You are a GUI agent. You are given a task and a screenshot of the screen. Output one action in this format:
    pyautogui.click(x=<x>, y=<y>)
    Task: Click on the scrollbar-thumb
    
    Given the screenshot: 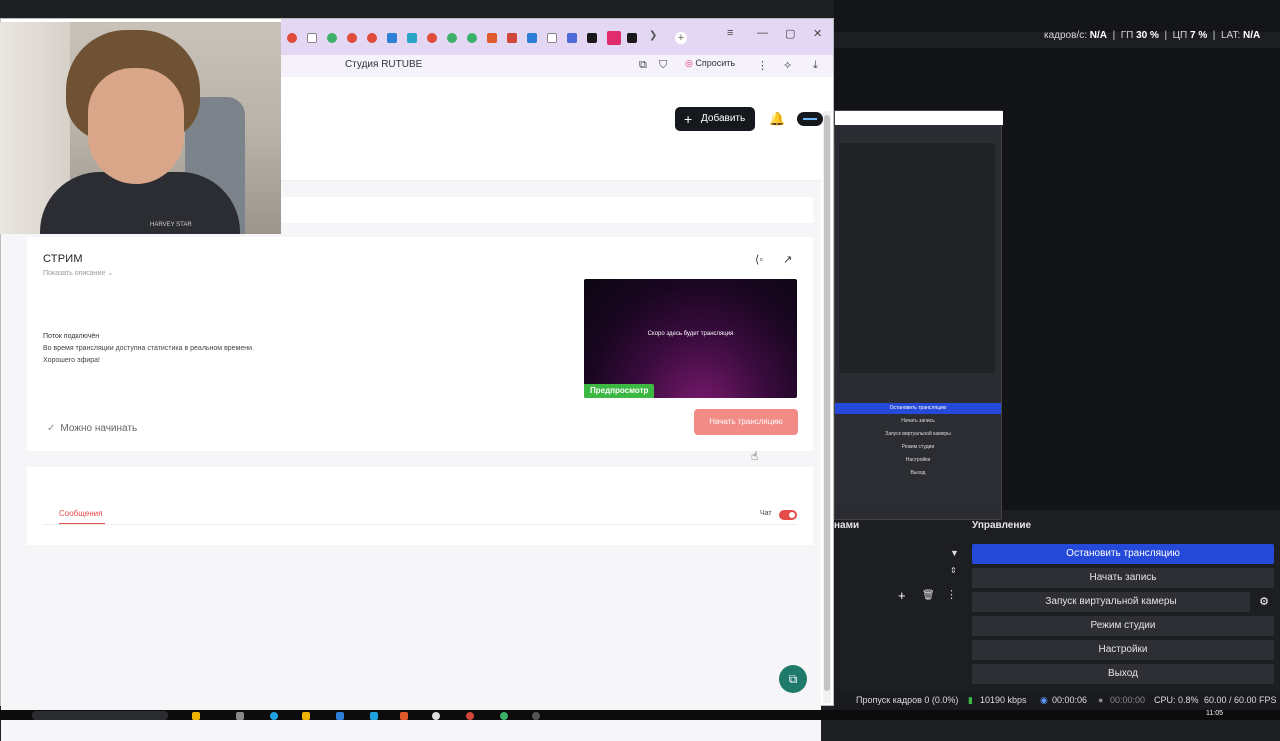 What is the action you would take?
    pyautogui.click(x=827, y=403)
    